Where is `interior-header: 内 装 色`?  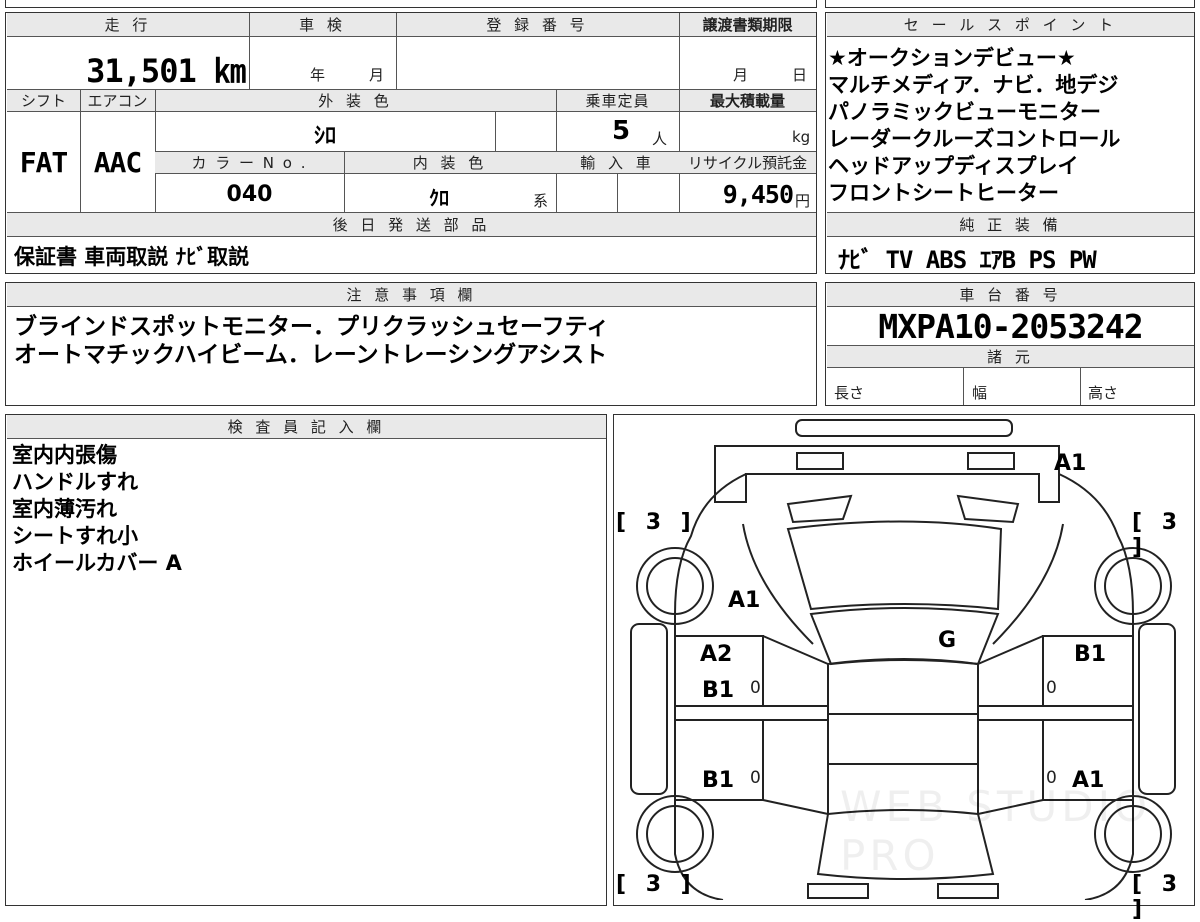 interior-header: 内 装 色 is located at coordinates (450, 163).